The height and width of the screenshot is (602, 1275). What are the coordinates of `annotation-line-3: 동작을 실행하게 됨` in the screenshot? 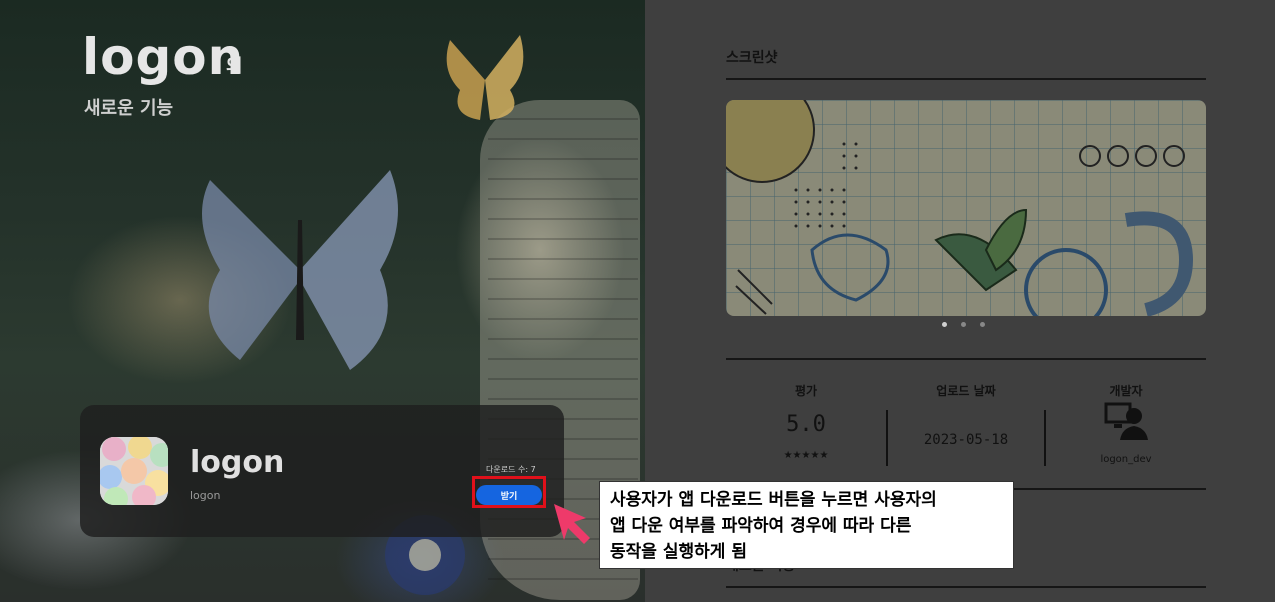 It's located at (678, 552).